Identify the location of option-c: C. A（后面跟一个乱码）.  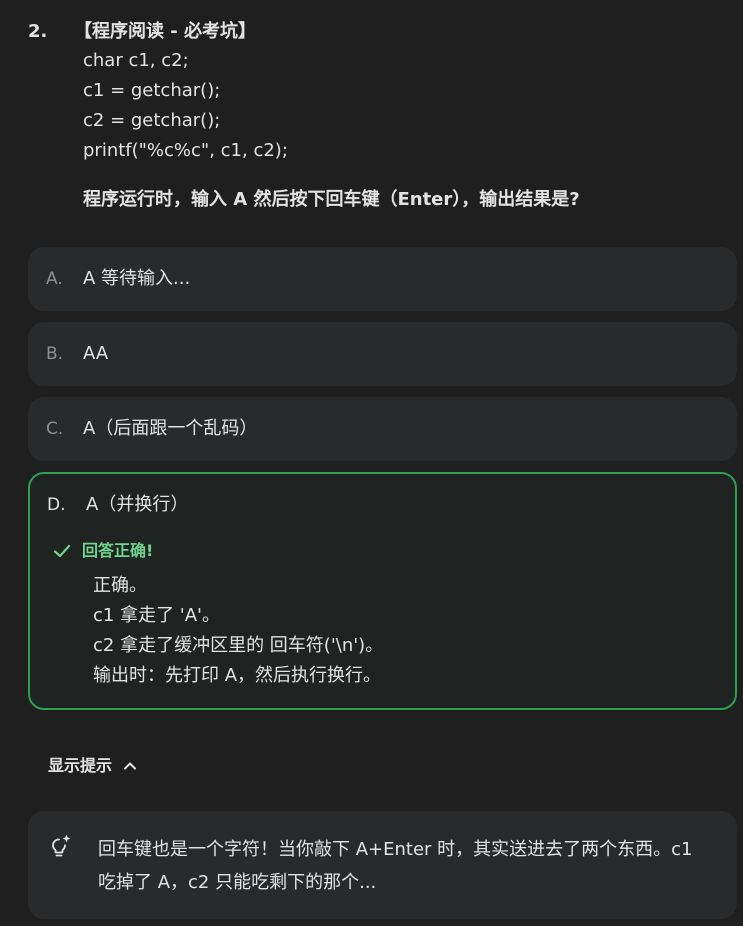
(382, 429).